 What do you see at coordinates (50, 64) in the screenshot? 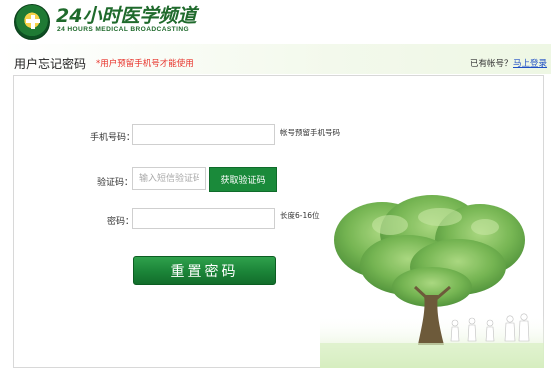
I see `page-title: 用户忘记密码` at bounding box center [50, 64].